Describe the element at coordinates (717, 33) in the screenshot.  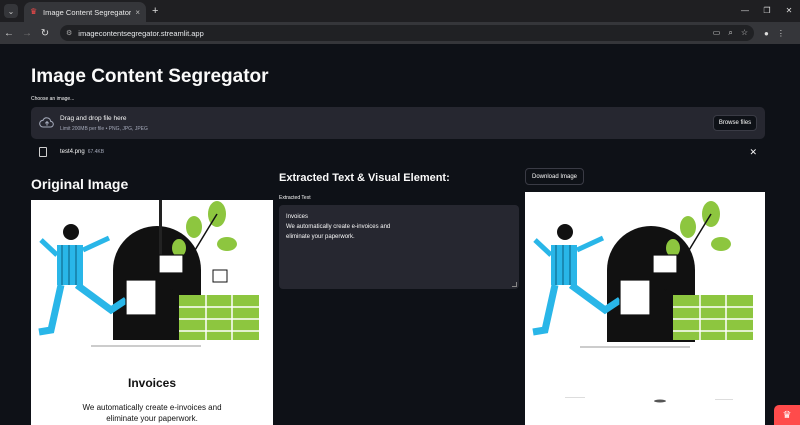
I see `install-app-icon: ▭` at that location.